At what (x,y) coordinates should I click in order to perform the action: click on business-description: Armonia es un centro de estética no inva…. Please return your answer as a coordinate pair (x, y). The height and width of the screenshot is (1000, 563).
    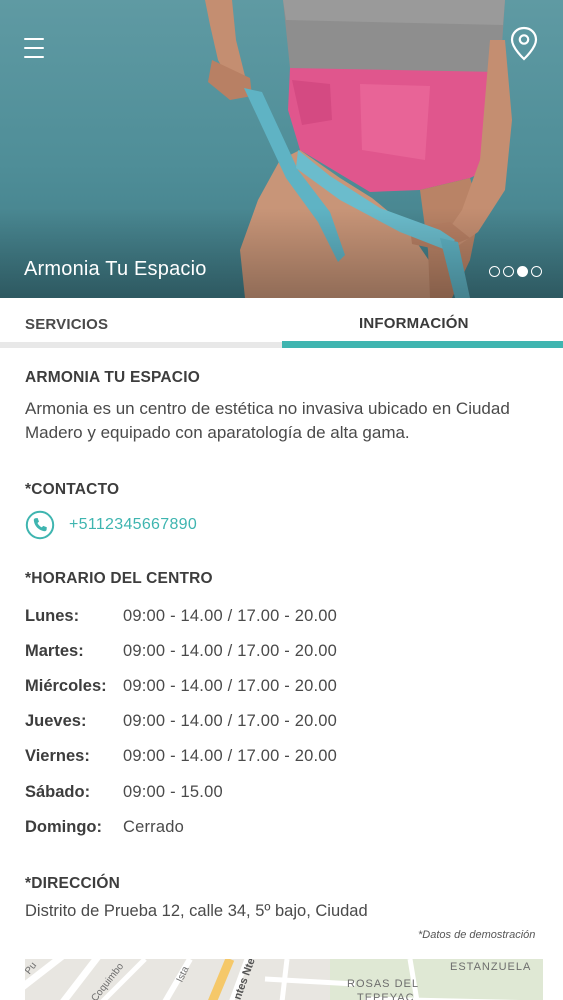
    Looking at the image, I should click on (267, 420).